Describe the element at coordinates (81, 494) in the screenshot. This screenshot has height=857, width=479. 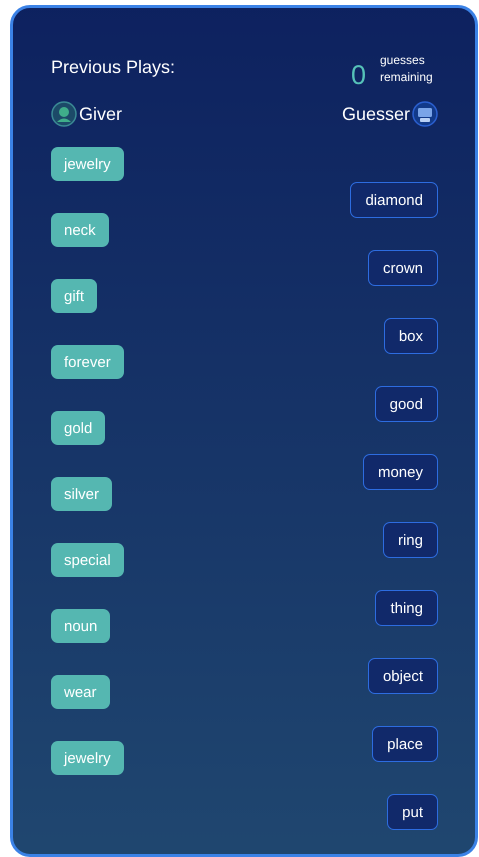
I see `giver-word: silver` at that location.